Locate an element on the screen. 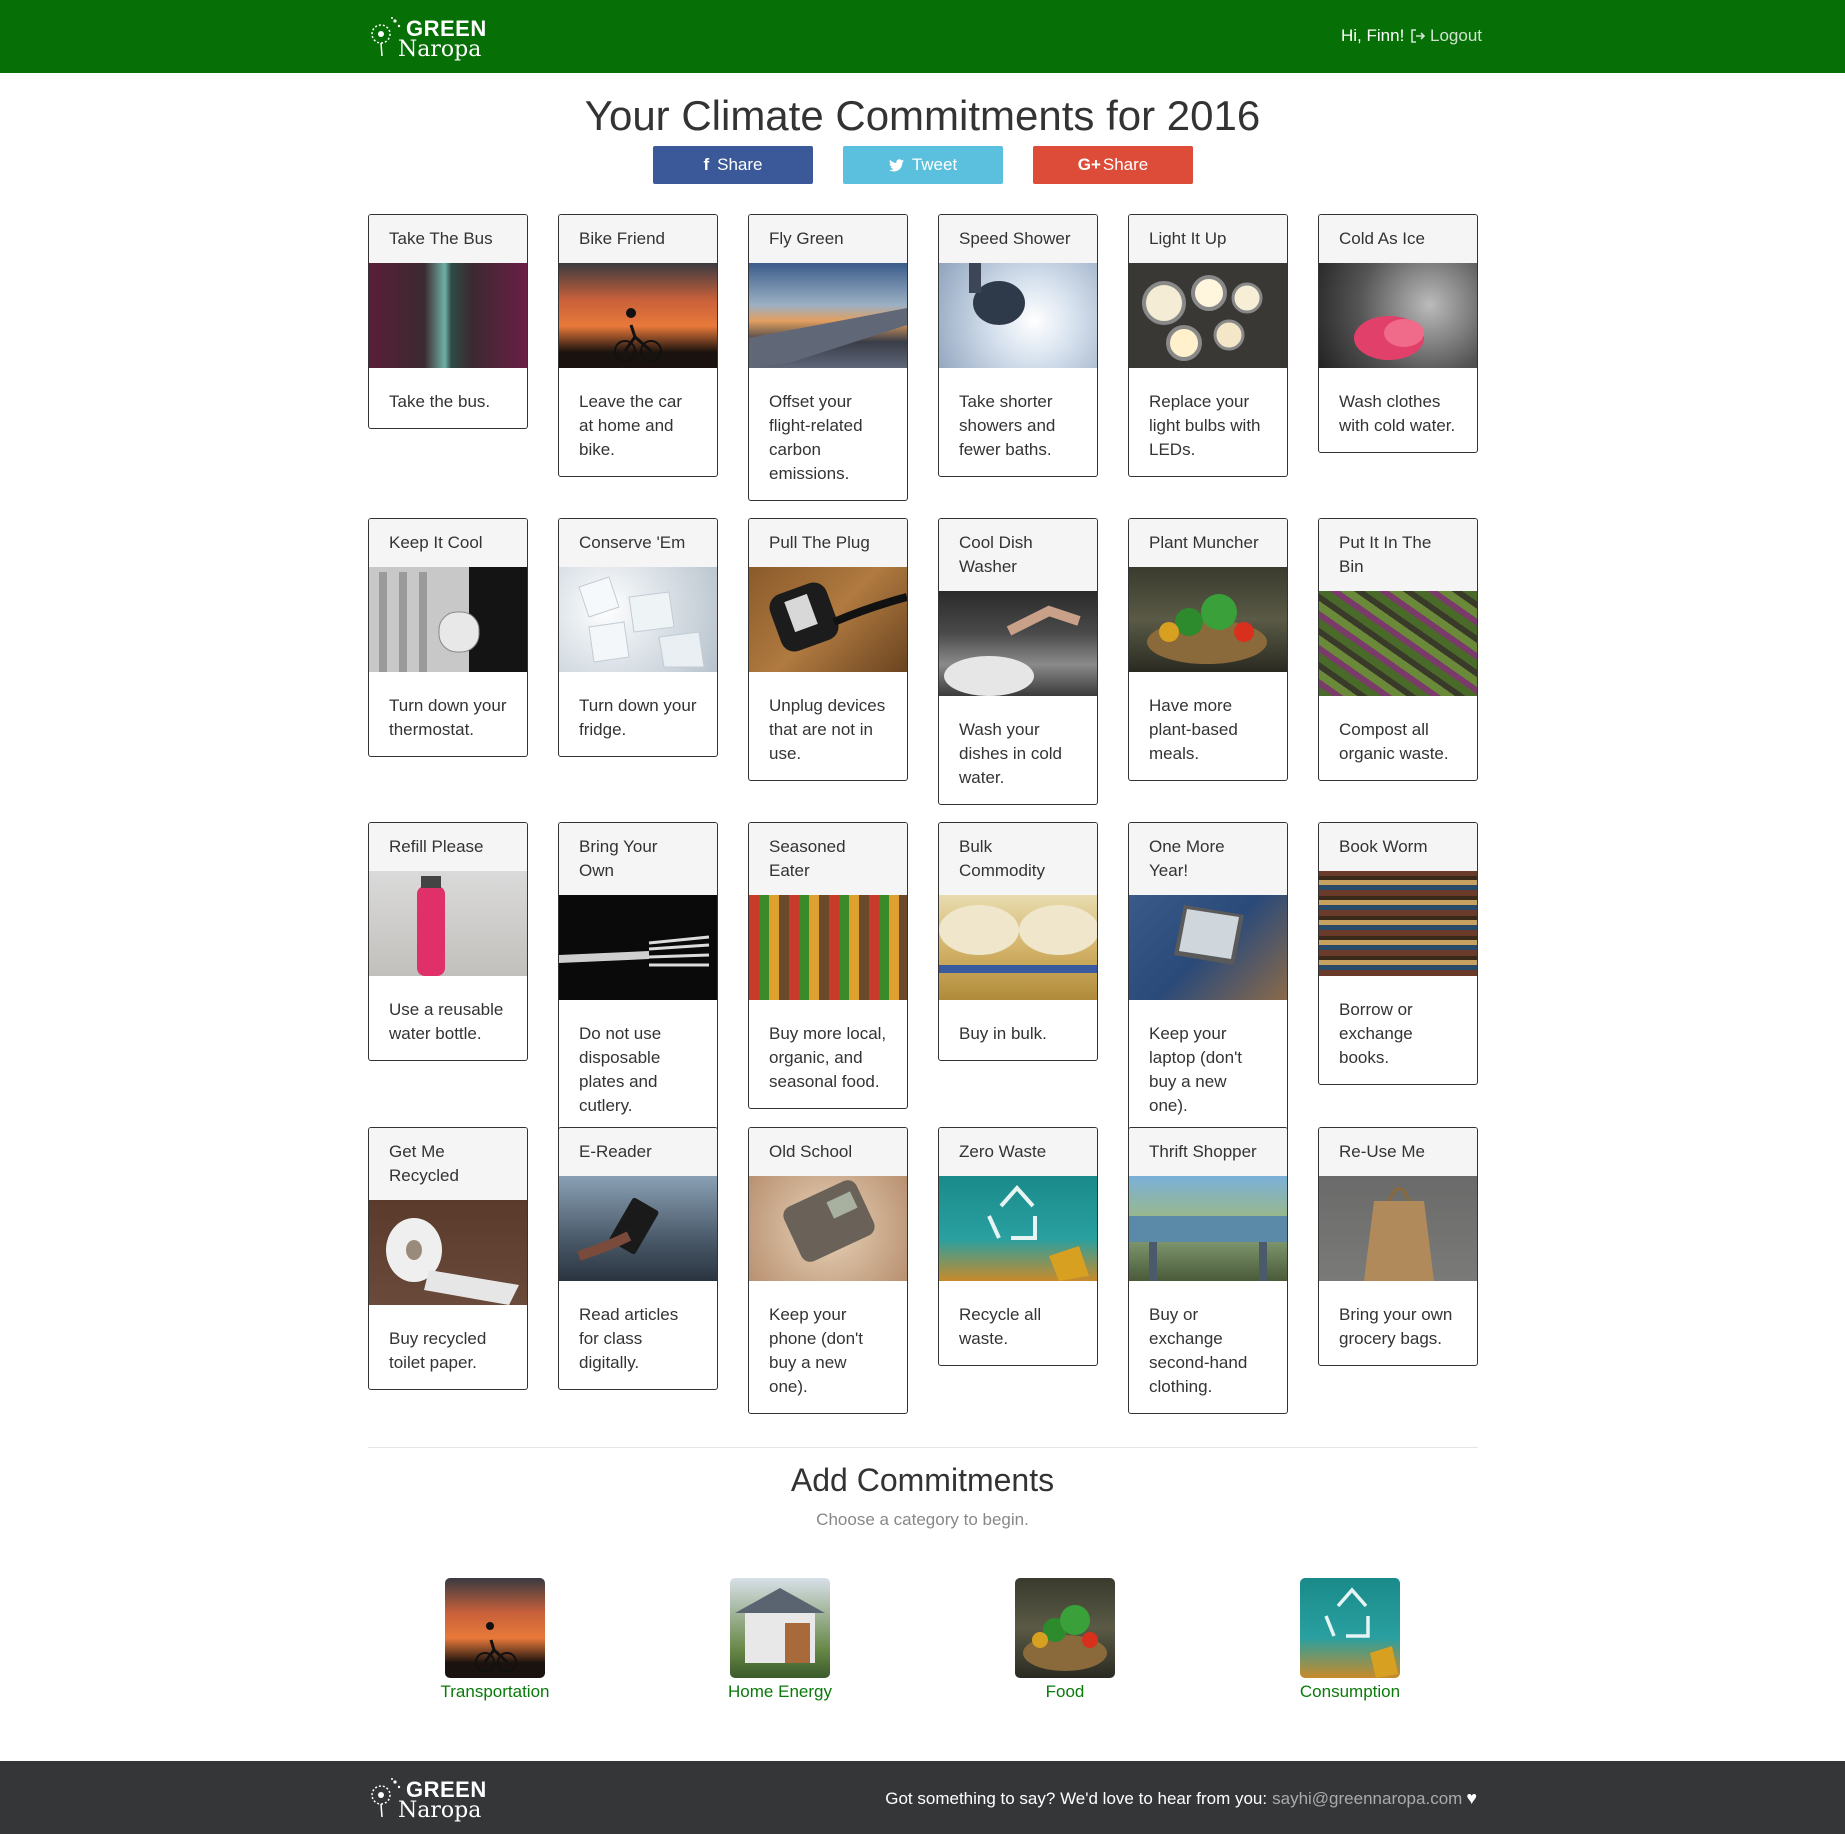  card-text: Buy in bulk. is located at coordinates (1003, 1033).